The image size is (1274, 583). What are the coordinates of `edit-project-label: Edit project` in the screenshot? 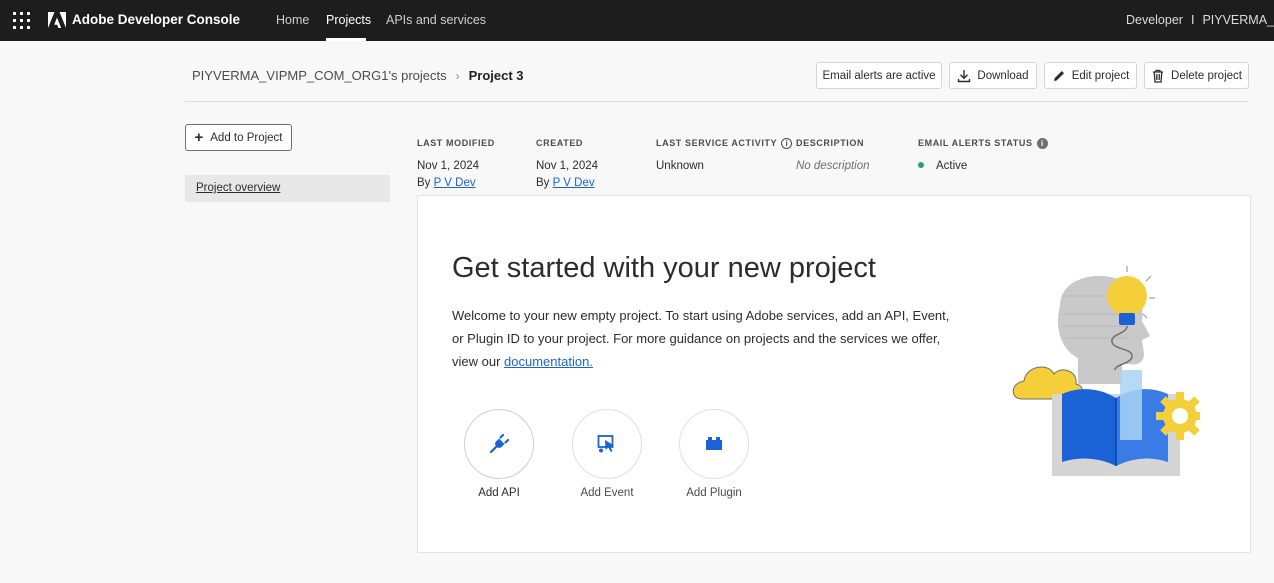 It's located at (1100, 75).